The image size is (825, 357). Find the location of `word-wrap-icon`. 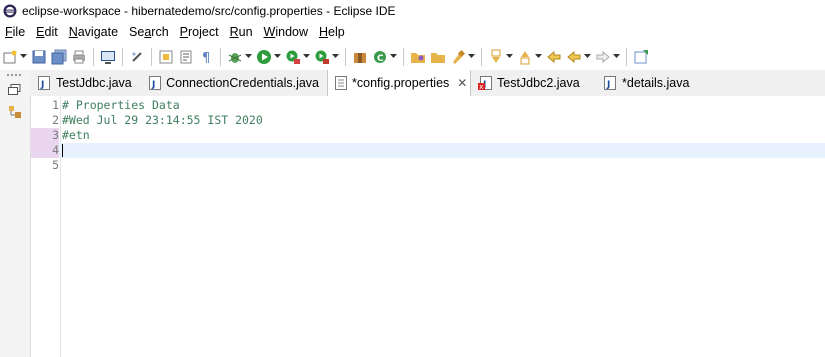

word-wrap-icon is located at coordinates (186, 56).